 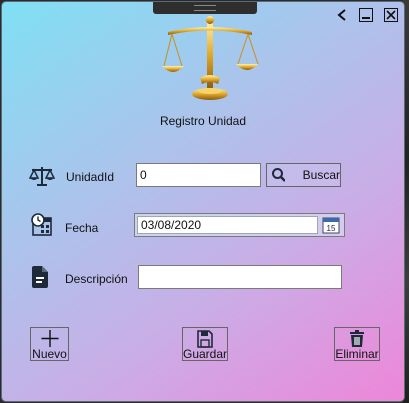 I want to click on buscar-label: Buscar, so click(x=321, y=175).